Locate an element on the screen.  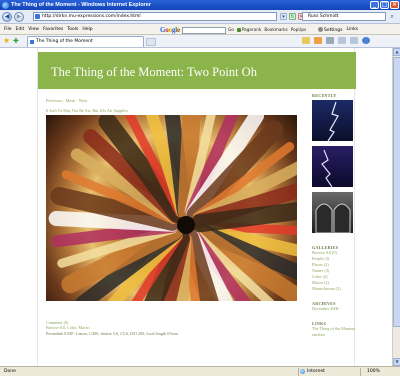
ie-logo-icon is located at coordinates (5, 5).